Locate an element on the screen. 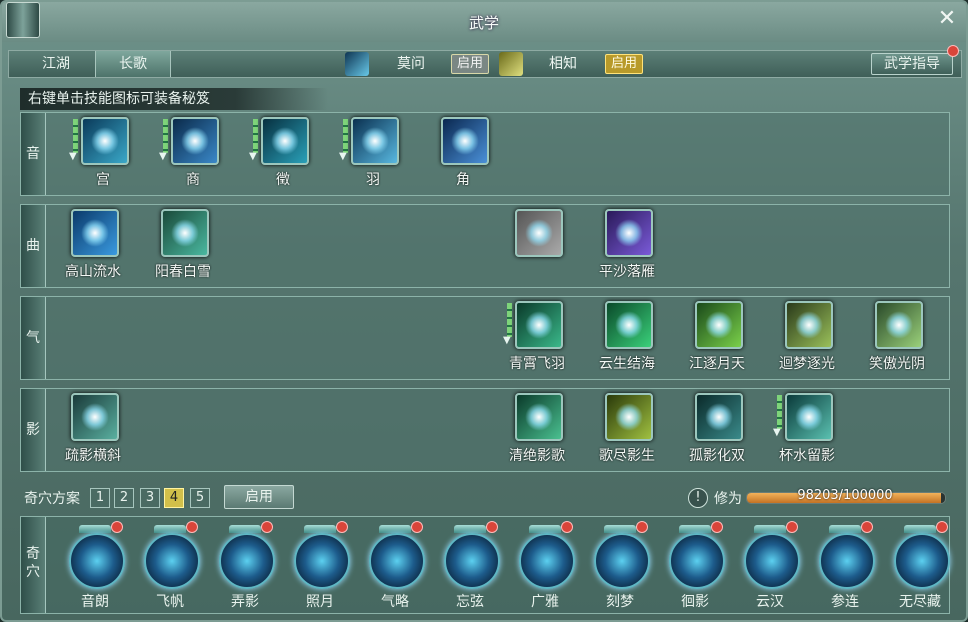 This screenshot has height=622, width=968. qixue-item: 音朗 is located at coordinates (95, 566).